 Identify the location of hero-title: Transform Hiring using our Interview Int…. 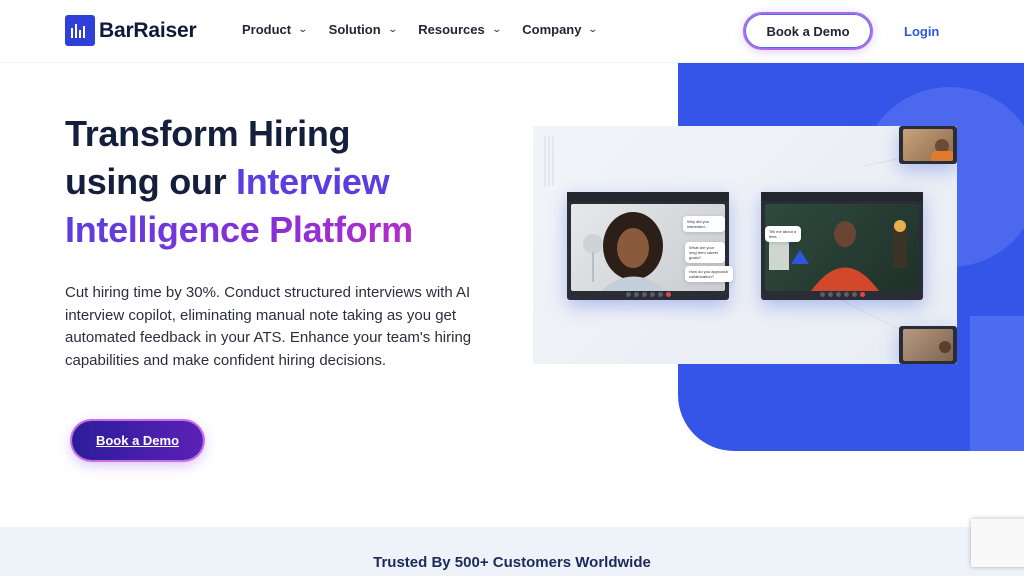
(295, 182).